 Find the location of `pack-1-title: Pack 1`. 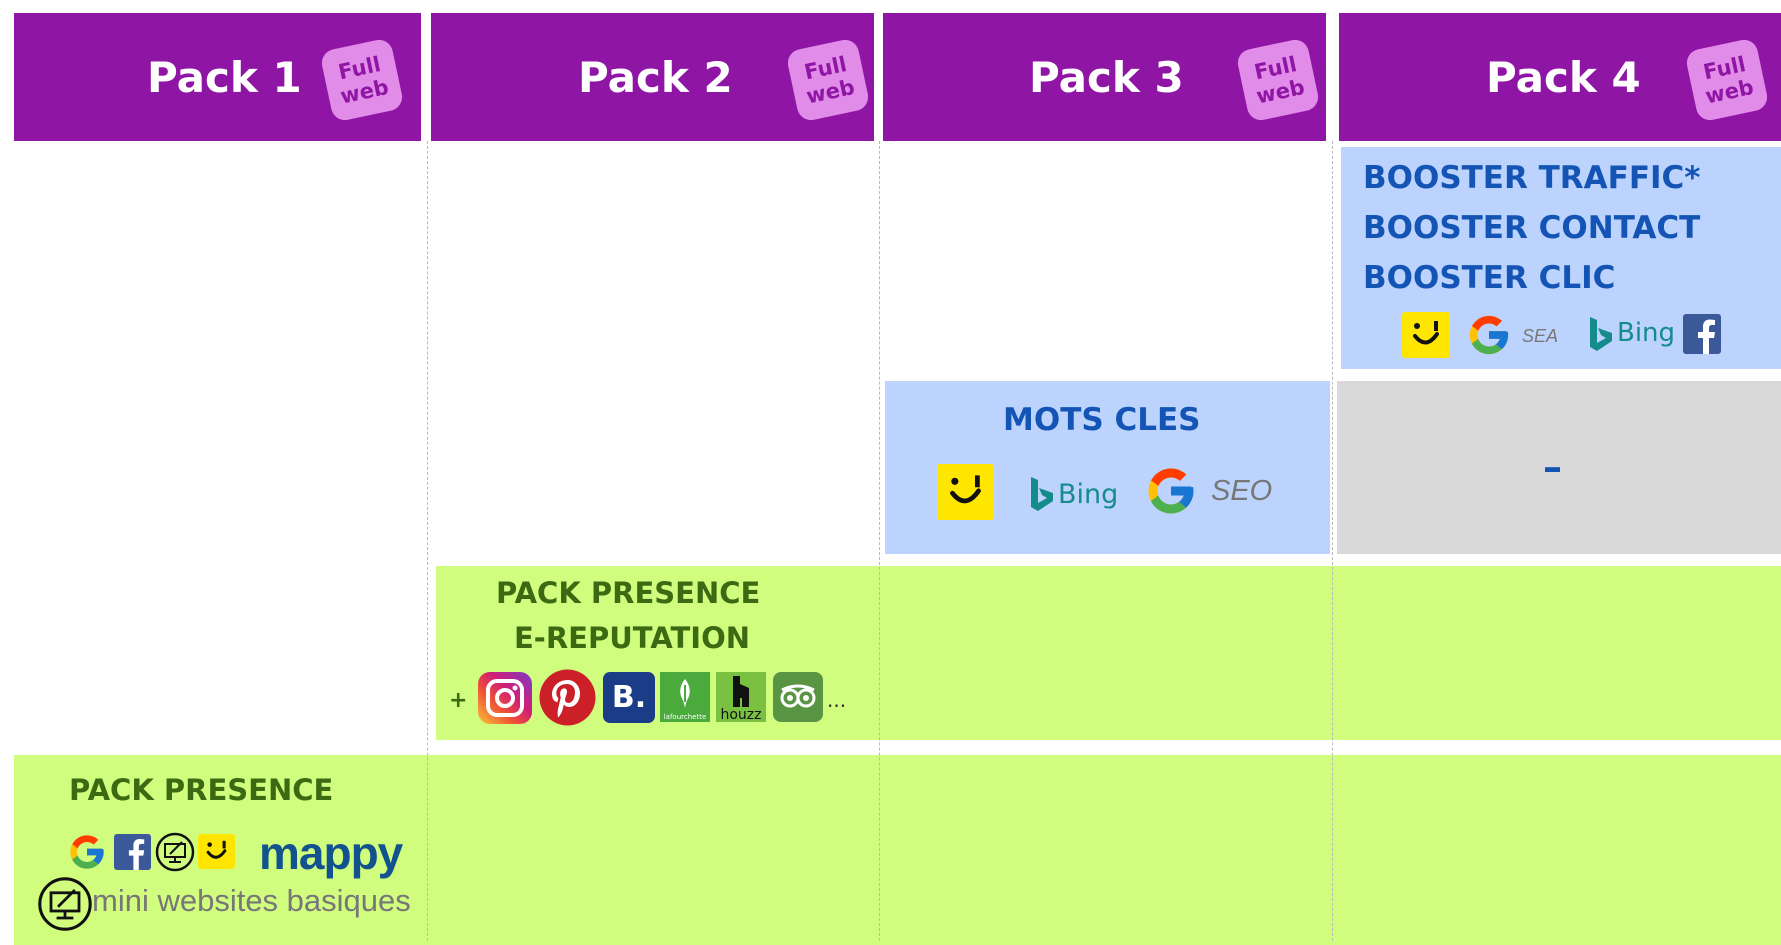

pack-1-title: Pack 1 is located at coordinates (224, 77).